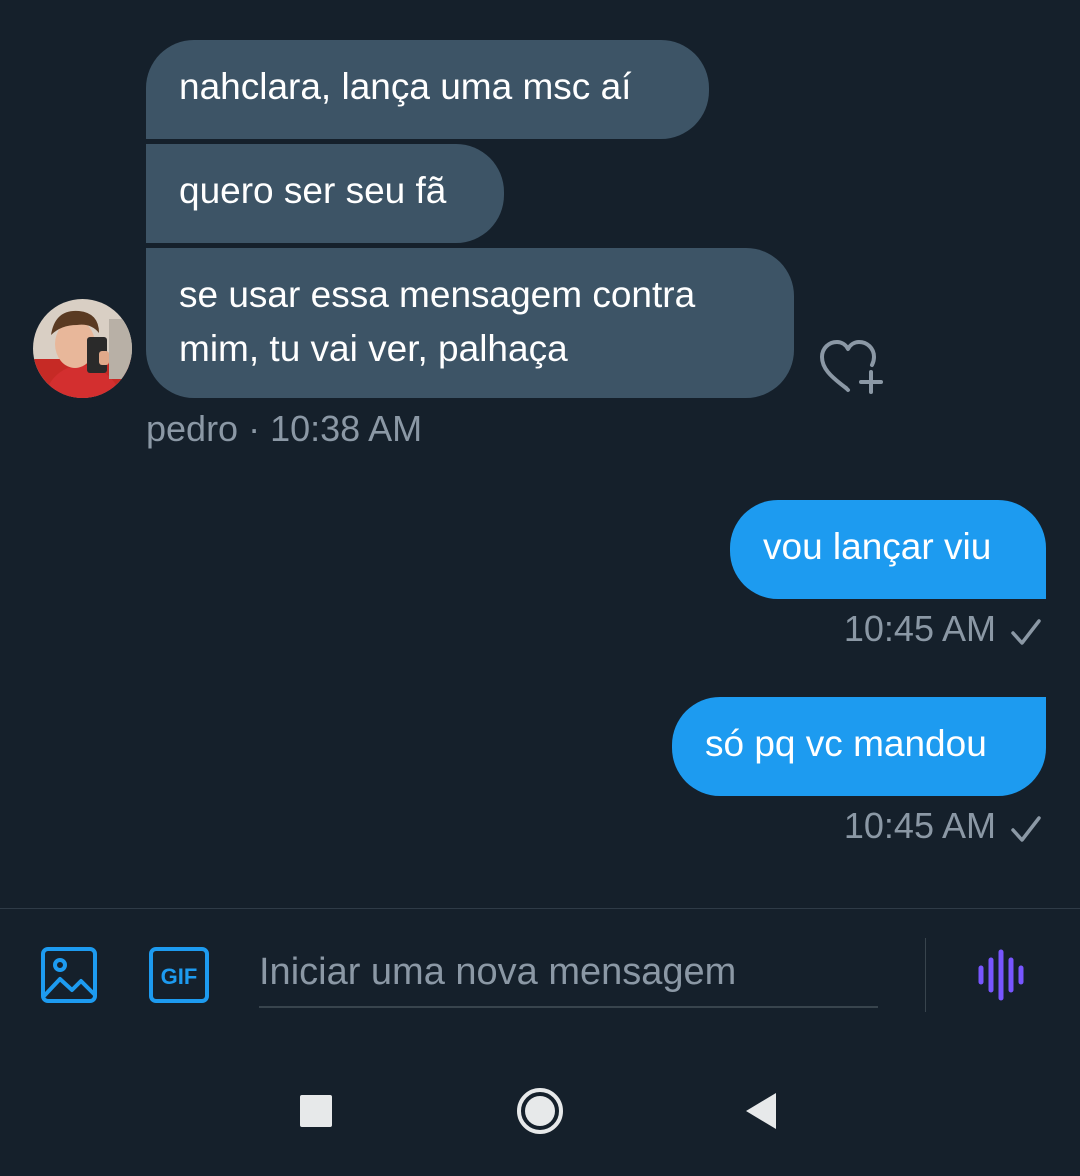 This screenshot has height=1176, width=1080. I want to click on voice-message-button, so click(1003, 975).